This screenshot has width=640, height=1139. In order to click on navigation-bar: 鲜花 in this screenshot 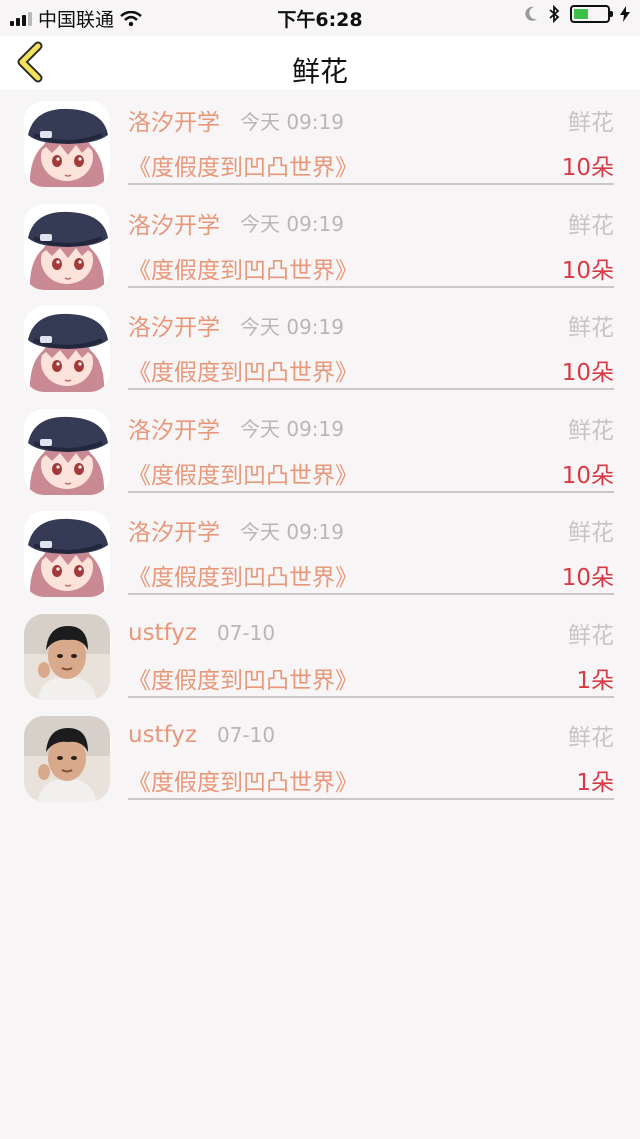, I will do `click(320, 63)`.